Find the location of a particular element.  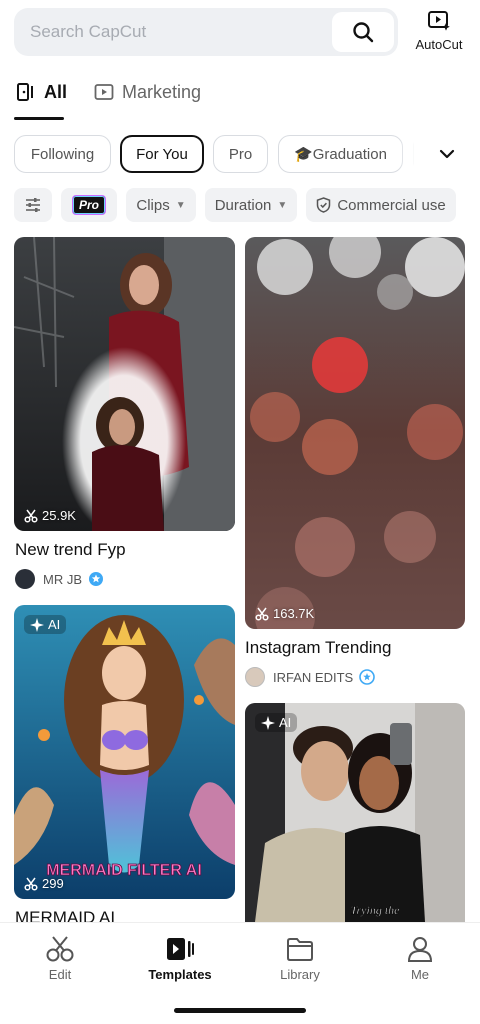

author-name: IRFAN EDITS is located at coordinates (313, 677).